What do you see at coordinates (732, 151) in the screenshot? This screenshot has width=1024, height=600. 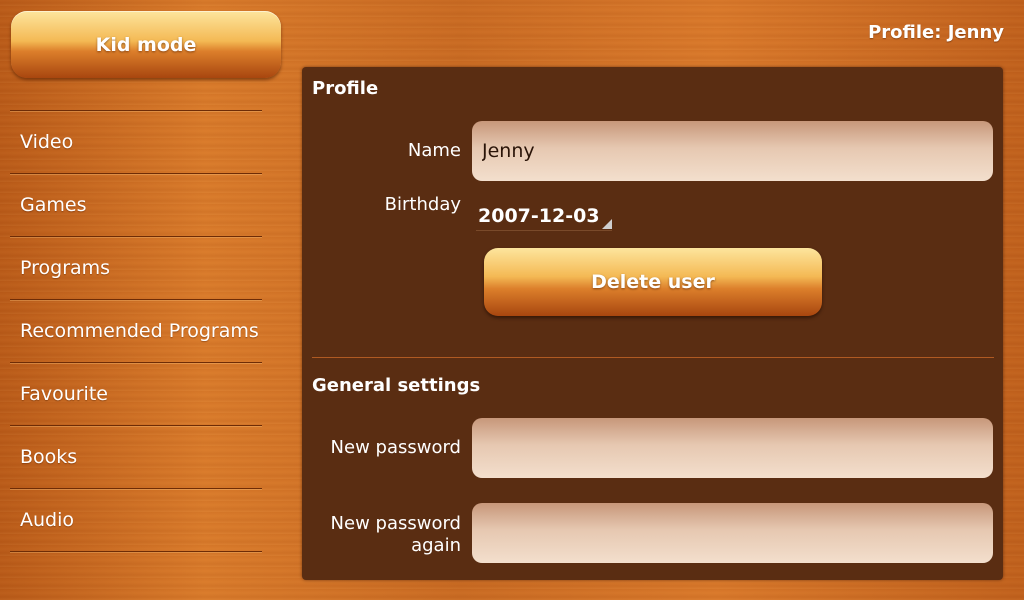 I see `name-field` at bounding box center [732, 151].